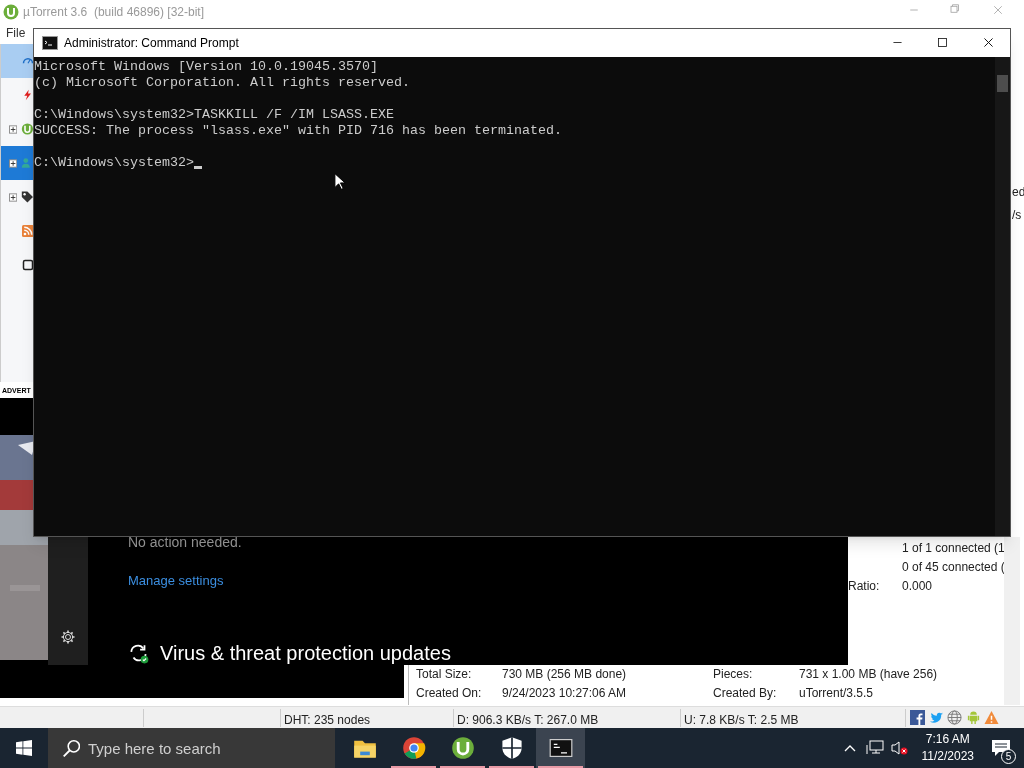 Image resolution: width=1024 pixels, height=768 pixels. Describe the element at coordinates (11, 12) in the screenshot. I see `utorrent-logo-icon` at that location.